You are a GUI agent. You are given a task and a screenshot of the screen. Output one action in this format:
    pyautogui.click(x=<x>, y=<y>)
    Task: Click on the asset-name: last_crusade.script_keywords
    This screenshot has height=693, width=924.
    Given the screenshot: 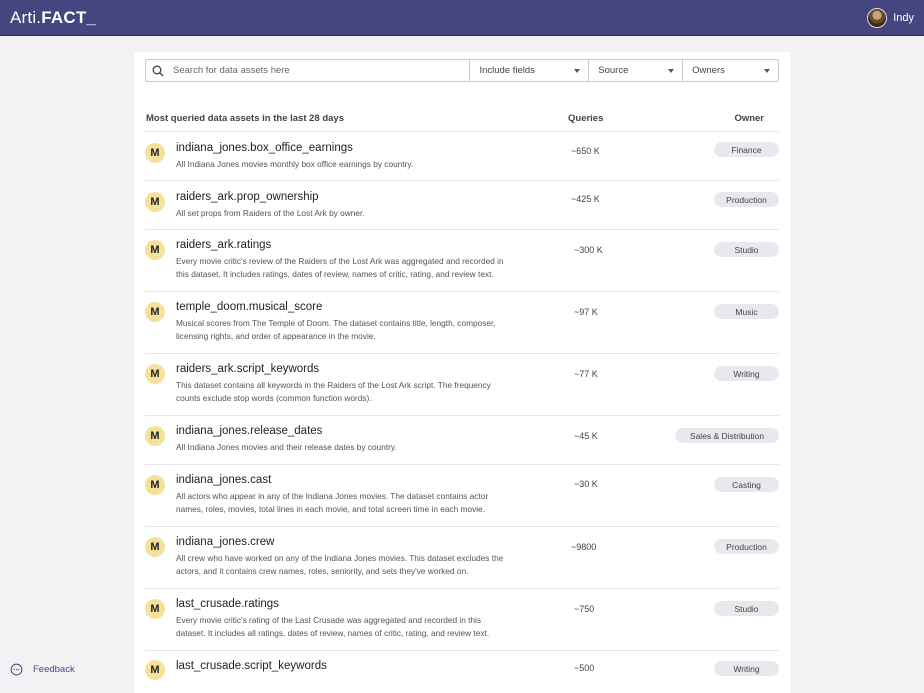 What is the action you would take?
    pyautogui.click(x=251, y=666)
    